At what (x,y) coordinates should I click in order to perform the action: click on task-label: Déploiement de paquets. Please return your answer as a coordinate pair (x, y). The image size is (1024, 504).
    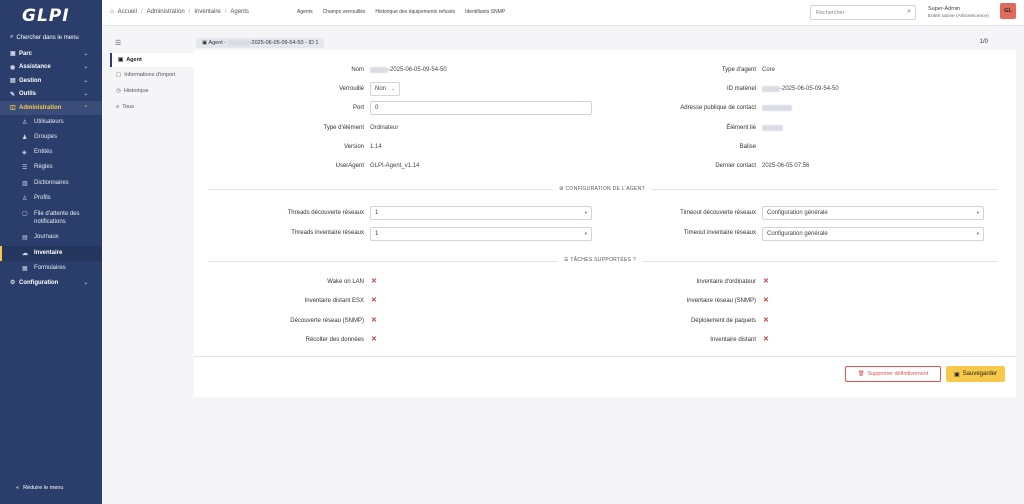
    Looking at the image, I should click on (723, 321).